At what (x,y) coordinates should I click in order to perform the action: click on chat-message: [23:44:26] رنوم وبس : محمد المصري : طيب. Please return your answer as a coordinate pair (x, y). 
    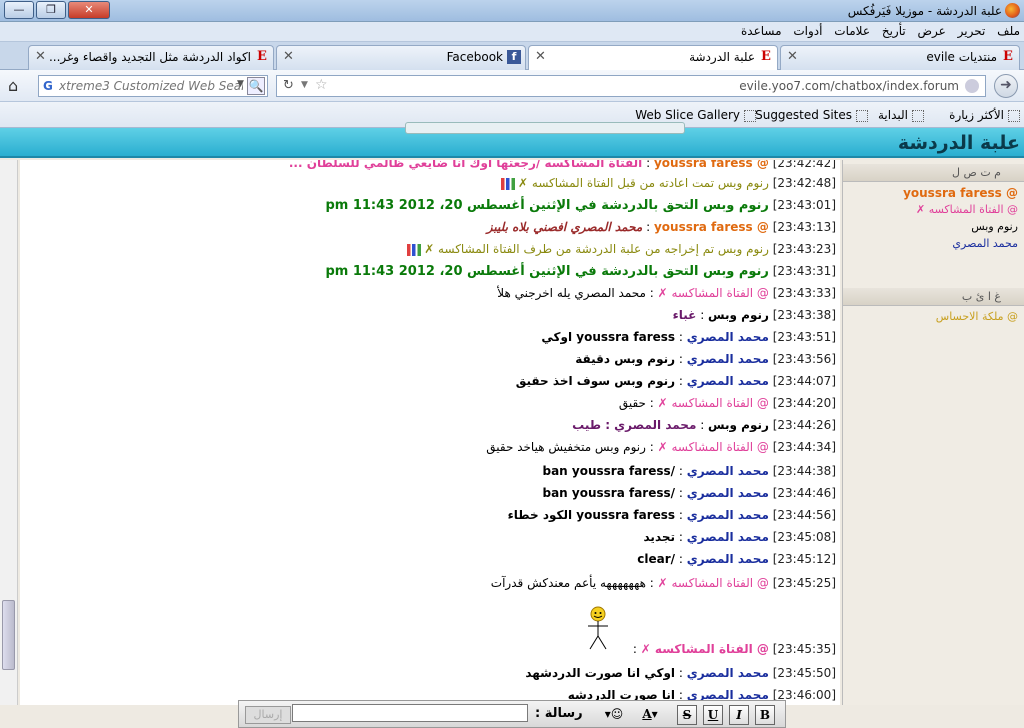
    Looking at the image, I should click on (704, 425).